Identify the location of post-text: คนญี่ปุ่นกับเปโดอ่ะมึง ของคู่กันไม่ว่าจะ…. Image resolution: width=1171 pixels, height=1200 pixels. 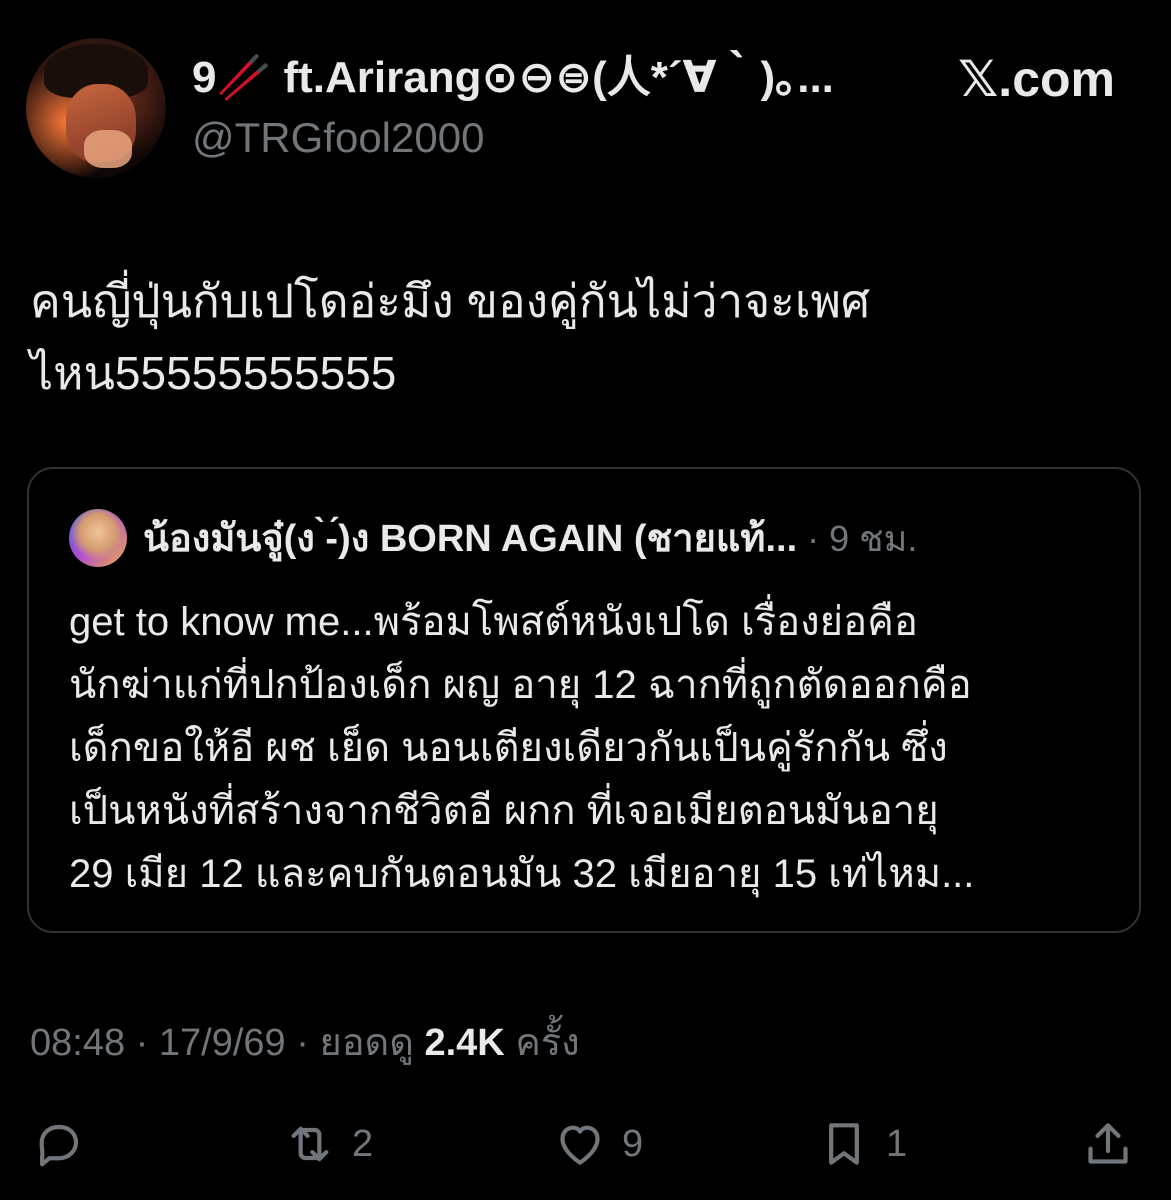
(585, 337).